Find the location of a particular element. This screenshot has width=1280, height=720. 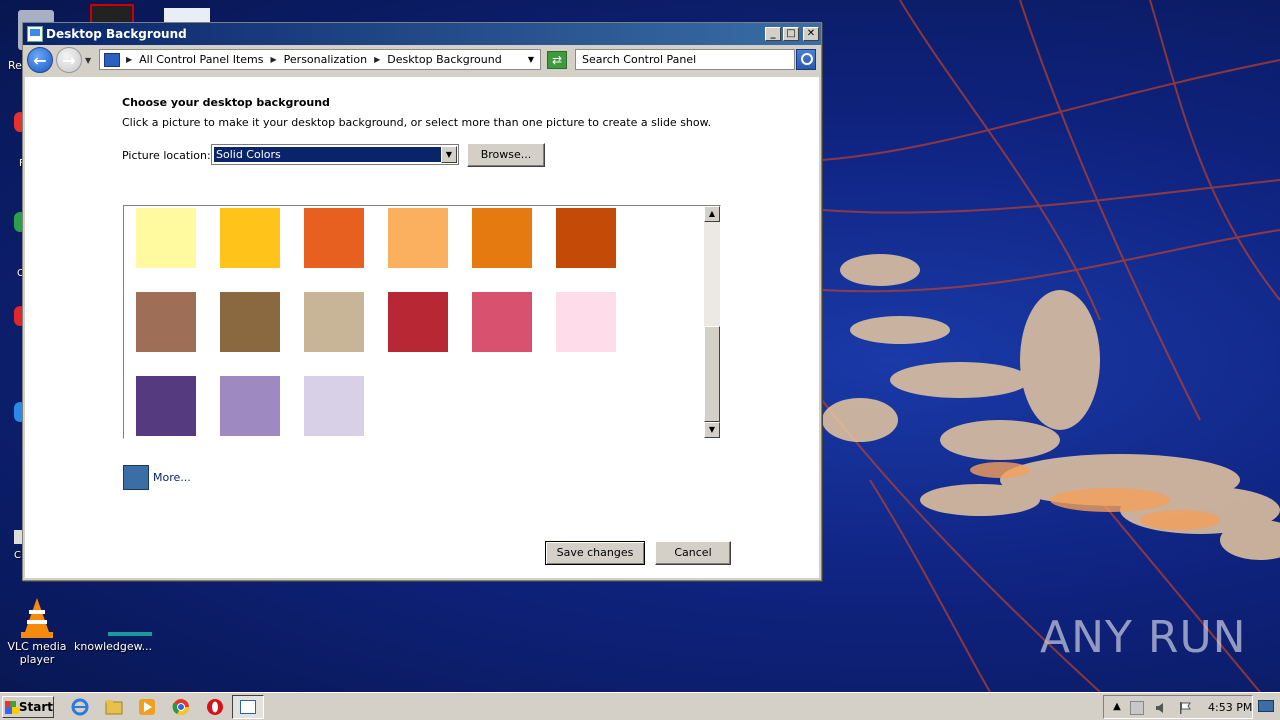

search-button is located at coordinates (806, 59).